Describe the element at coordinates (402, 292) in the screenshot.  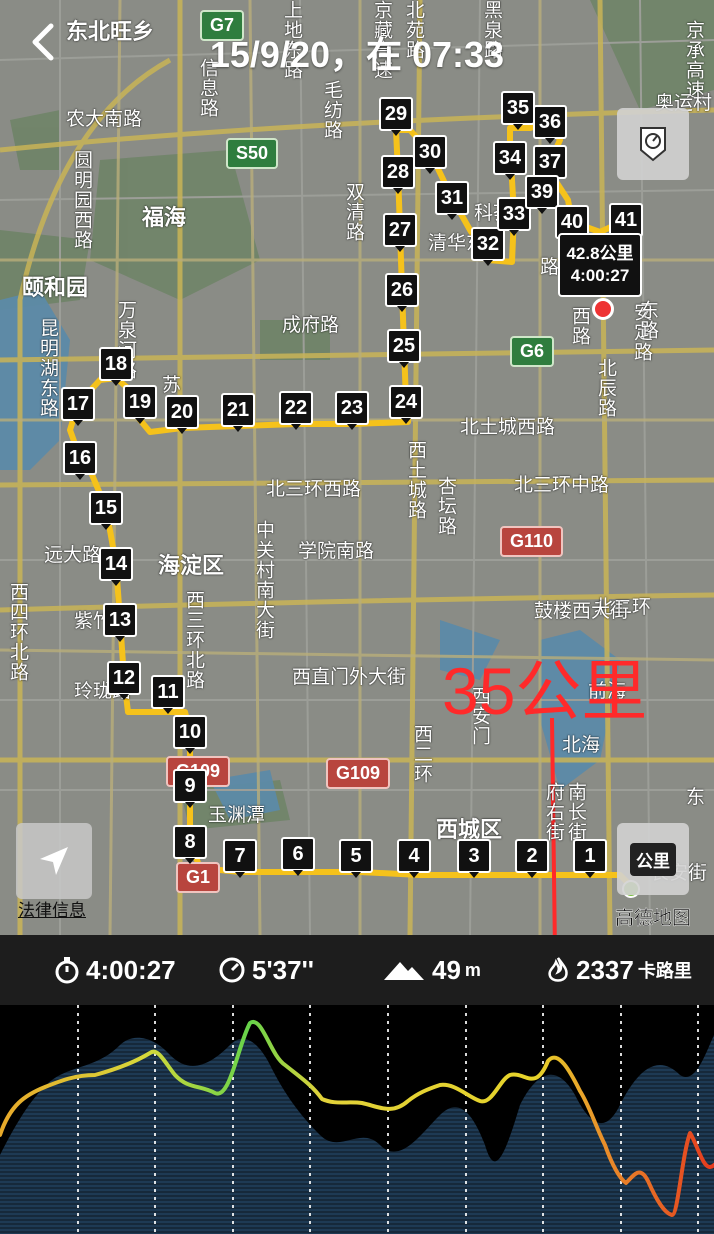
I see `km-marker: 26` at that location.